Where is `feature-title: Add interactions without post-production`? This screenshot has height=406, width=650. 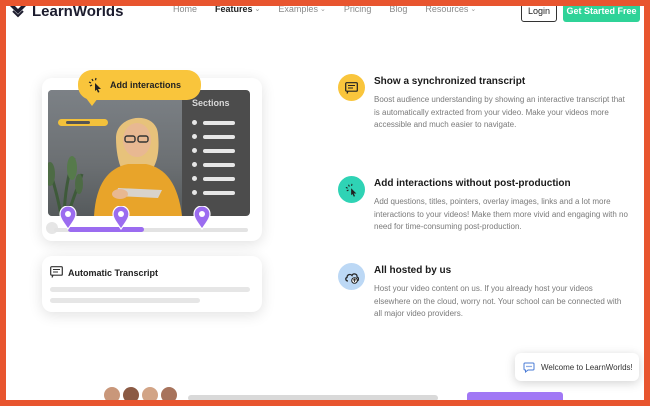
feature-title: Add interactions without post-production is located at coordinates (472, 183).